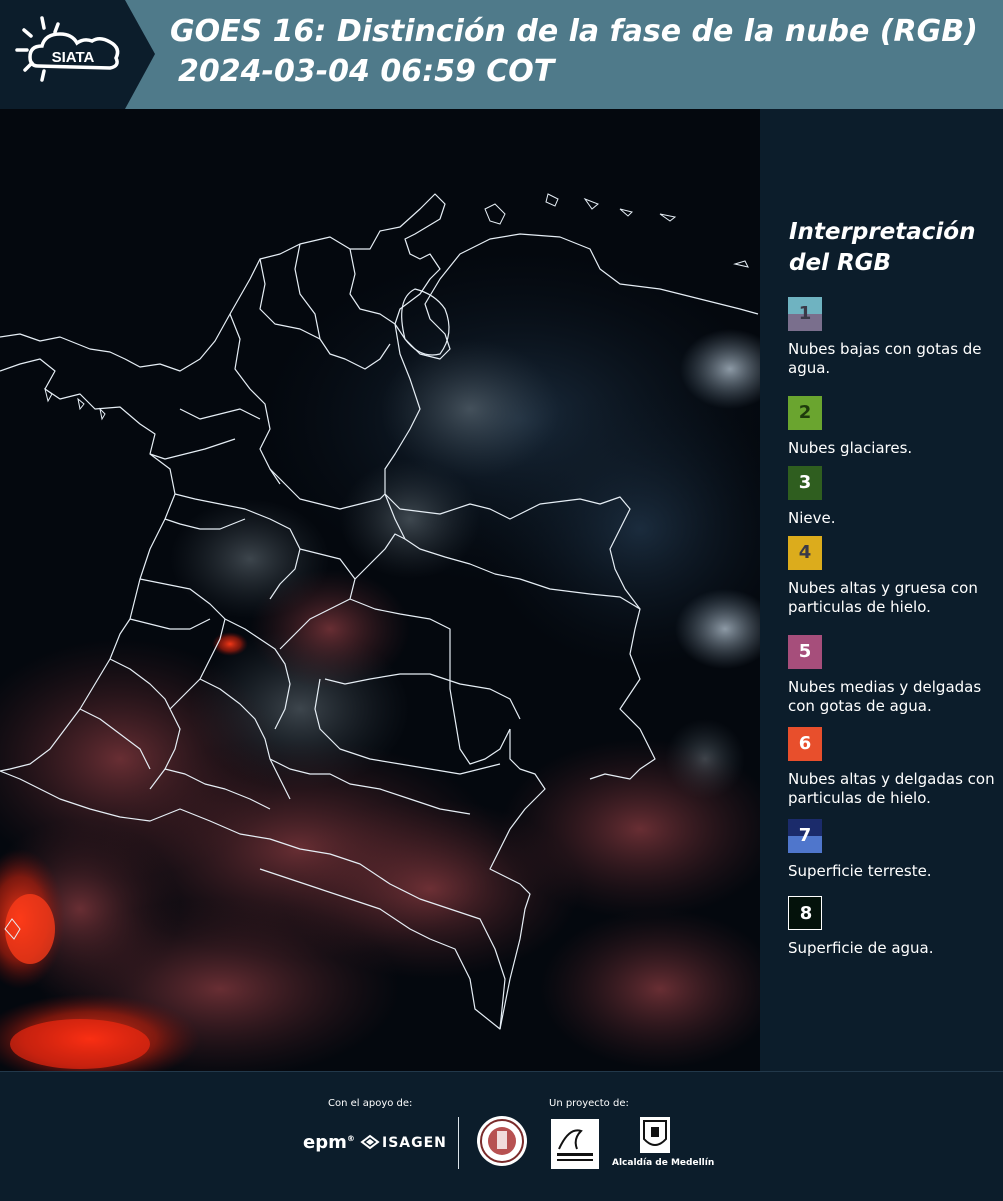 The height and width of the screenshot is (1201, 1003). I want to click on legend-number: 6, so click(805, 743).